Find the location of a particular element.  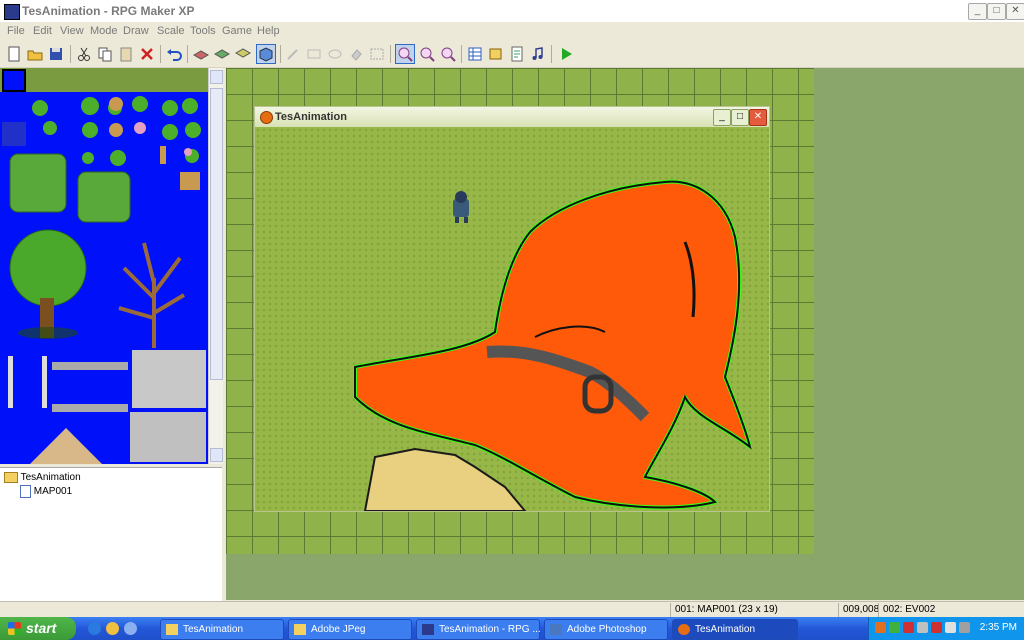

start-button: start is located at coordinates (38, 628).